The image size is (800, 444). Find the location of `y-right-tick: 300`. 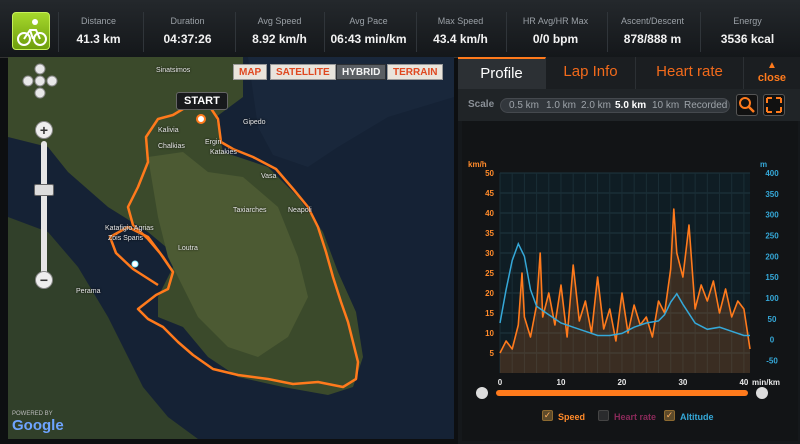

y-right-tick: 300 is located at coordinates (772, 215).